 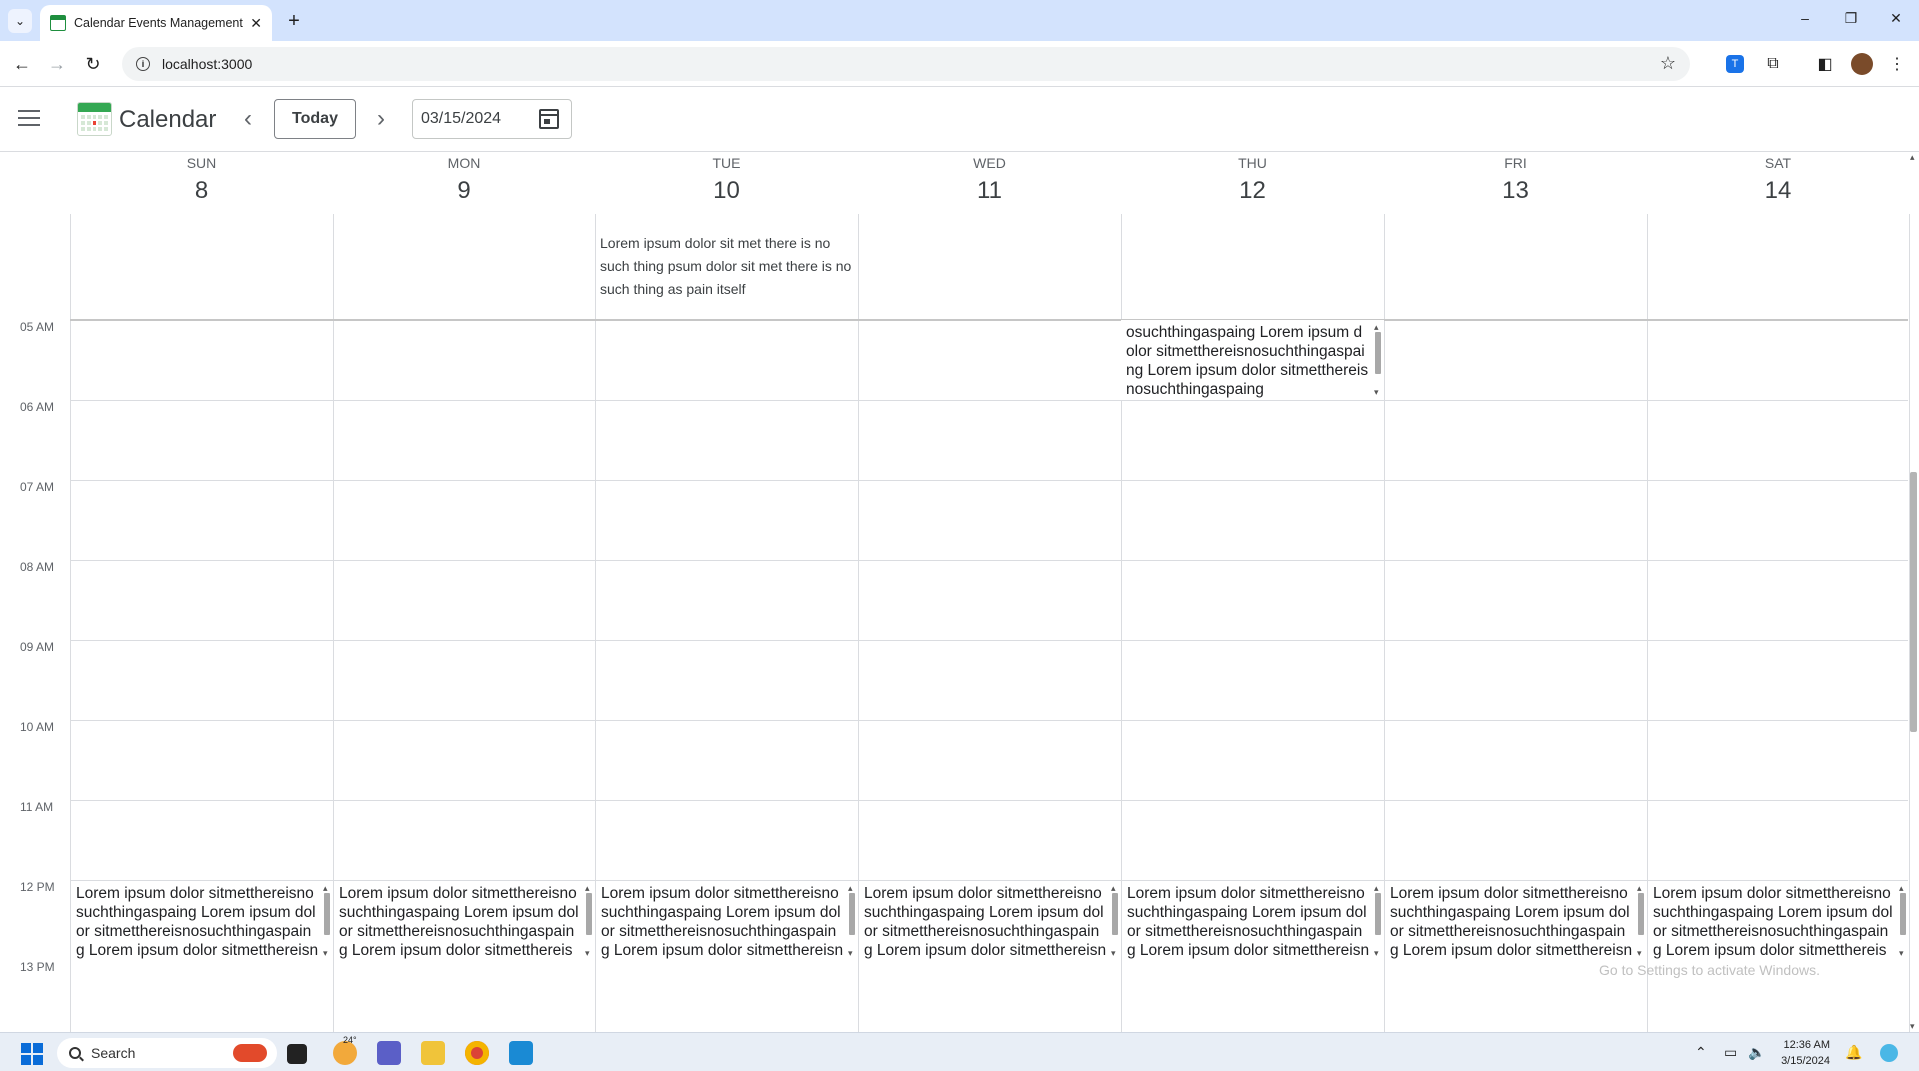 What do you see at coordinates (37, 407) in the screenshot?
I see `hour-label: 06 AM` at bounding box center [37, 407].